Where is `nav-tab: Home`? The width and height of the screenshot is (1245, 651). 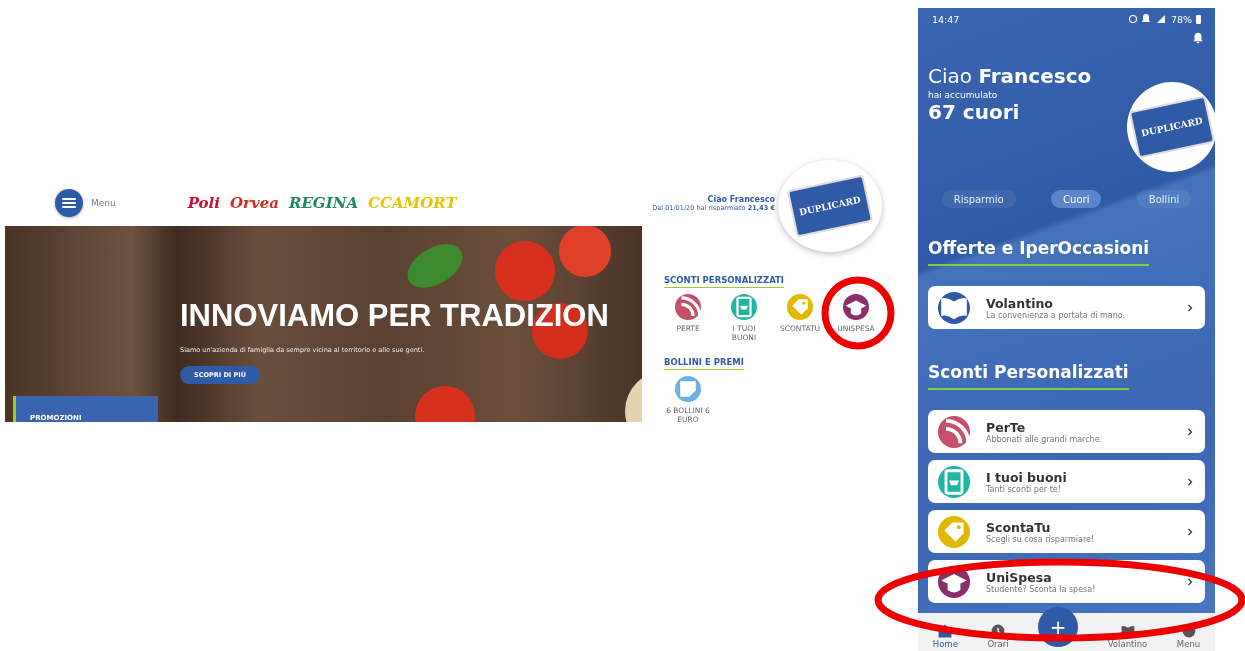 nav-tab: Home is located at coordinates (945, 636).